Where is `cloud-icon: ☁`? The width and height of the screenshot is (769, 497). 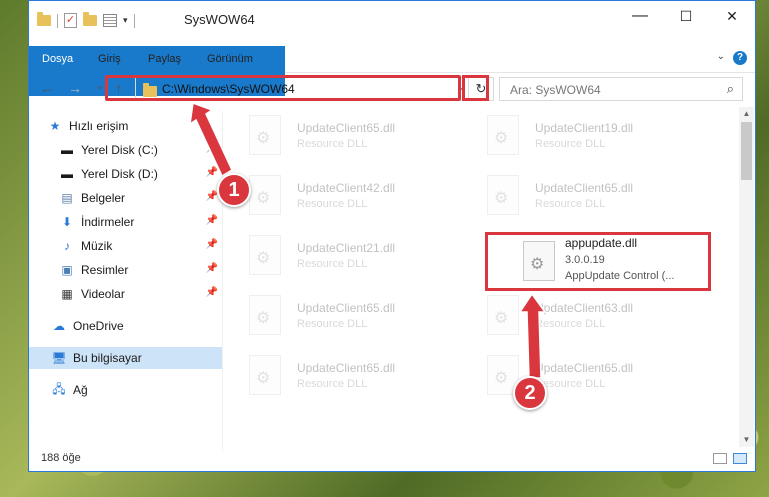 cloud-icon: ☁ is located at coordinates (59, 326).